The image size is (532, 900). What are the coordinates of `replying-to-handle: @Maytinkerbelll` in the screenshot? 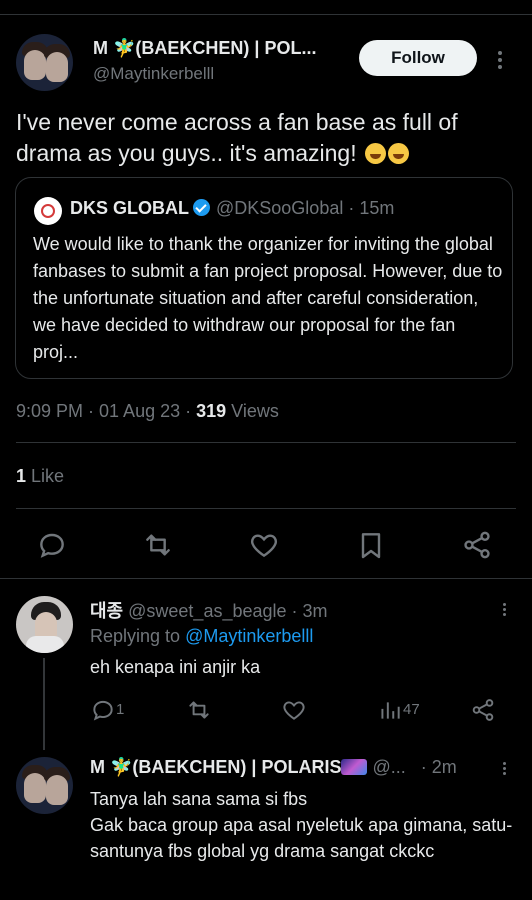 It's located at (249, 636).